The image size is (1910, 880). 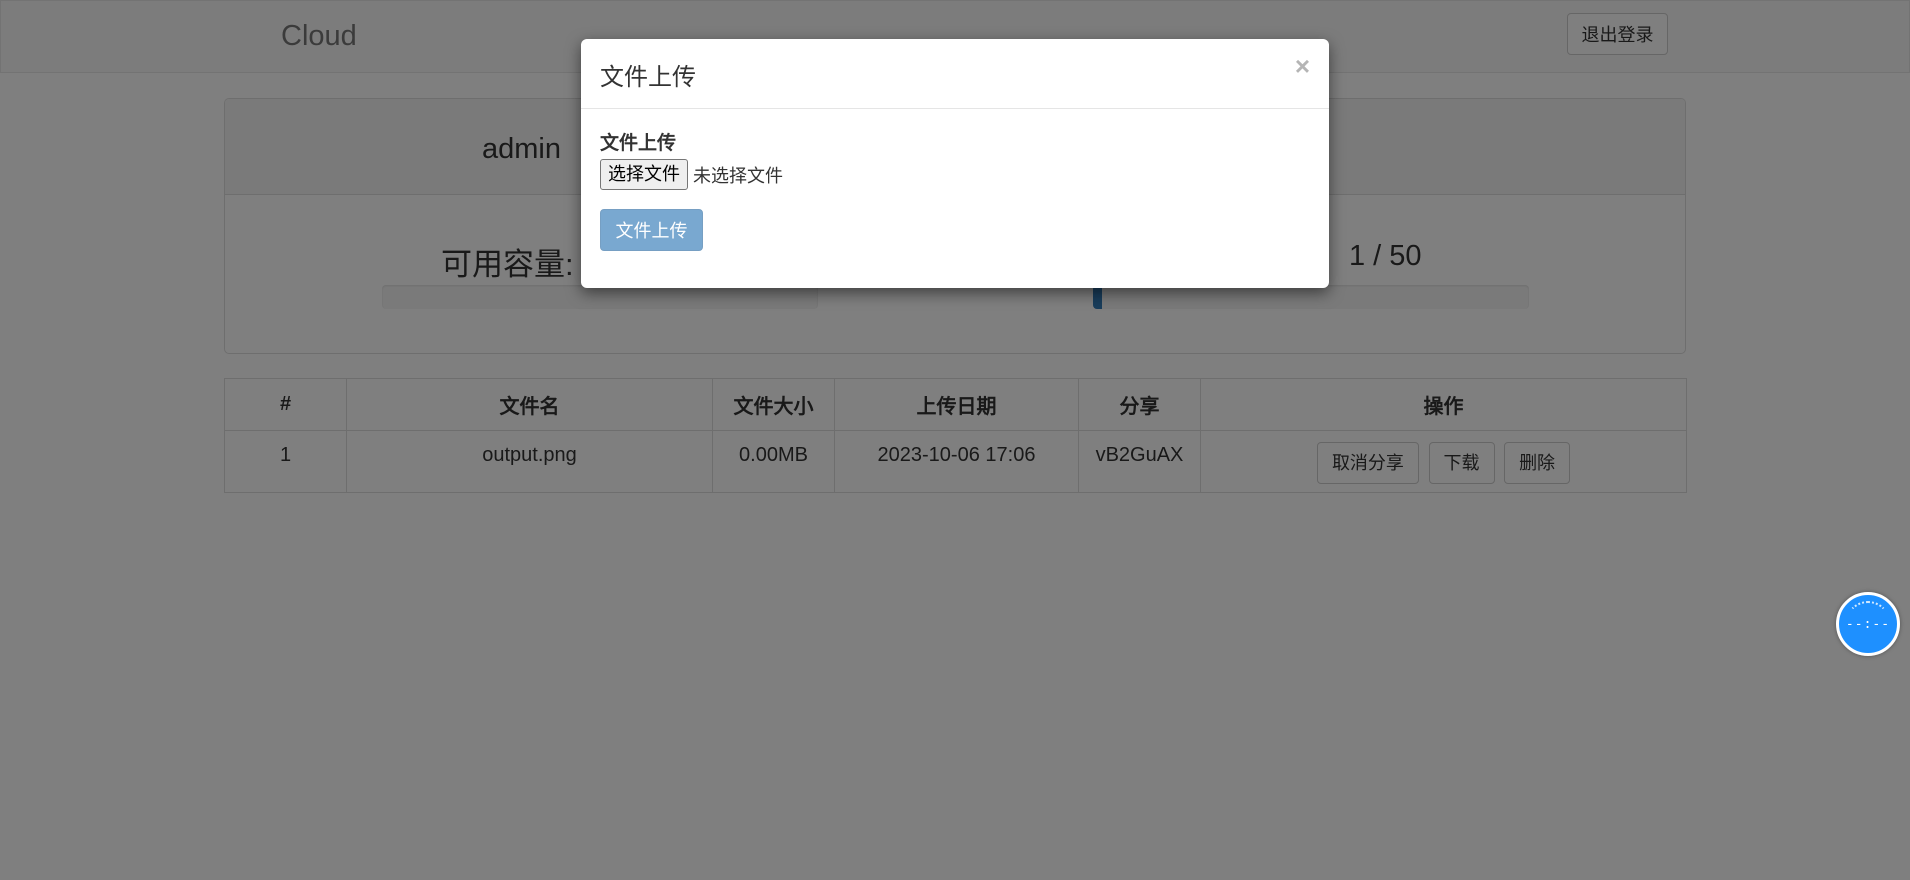 What do you see at coordinates (651, 230) in the screenshot?
I see `upload-submit-button: 文件上传` at bounding box center [651, 230].